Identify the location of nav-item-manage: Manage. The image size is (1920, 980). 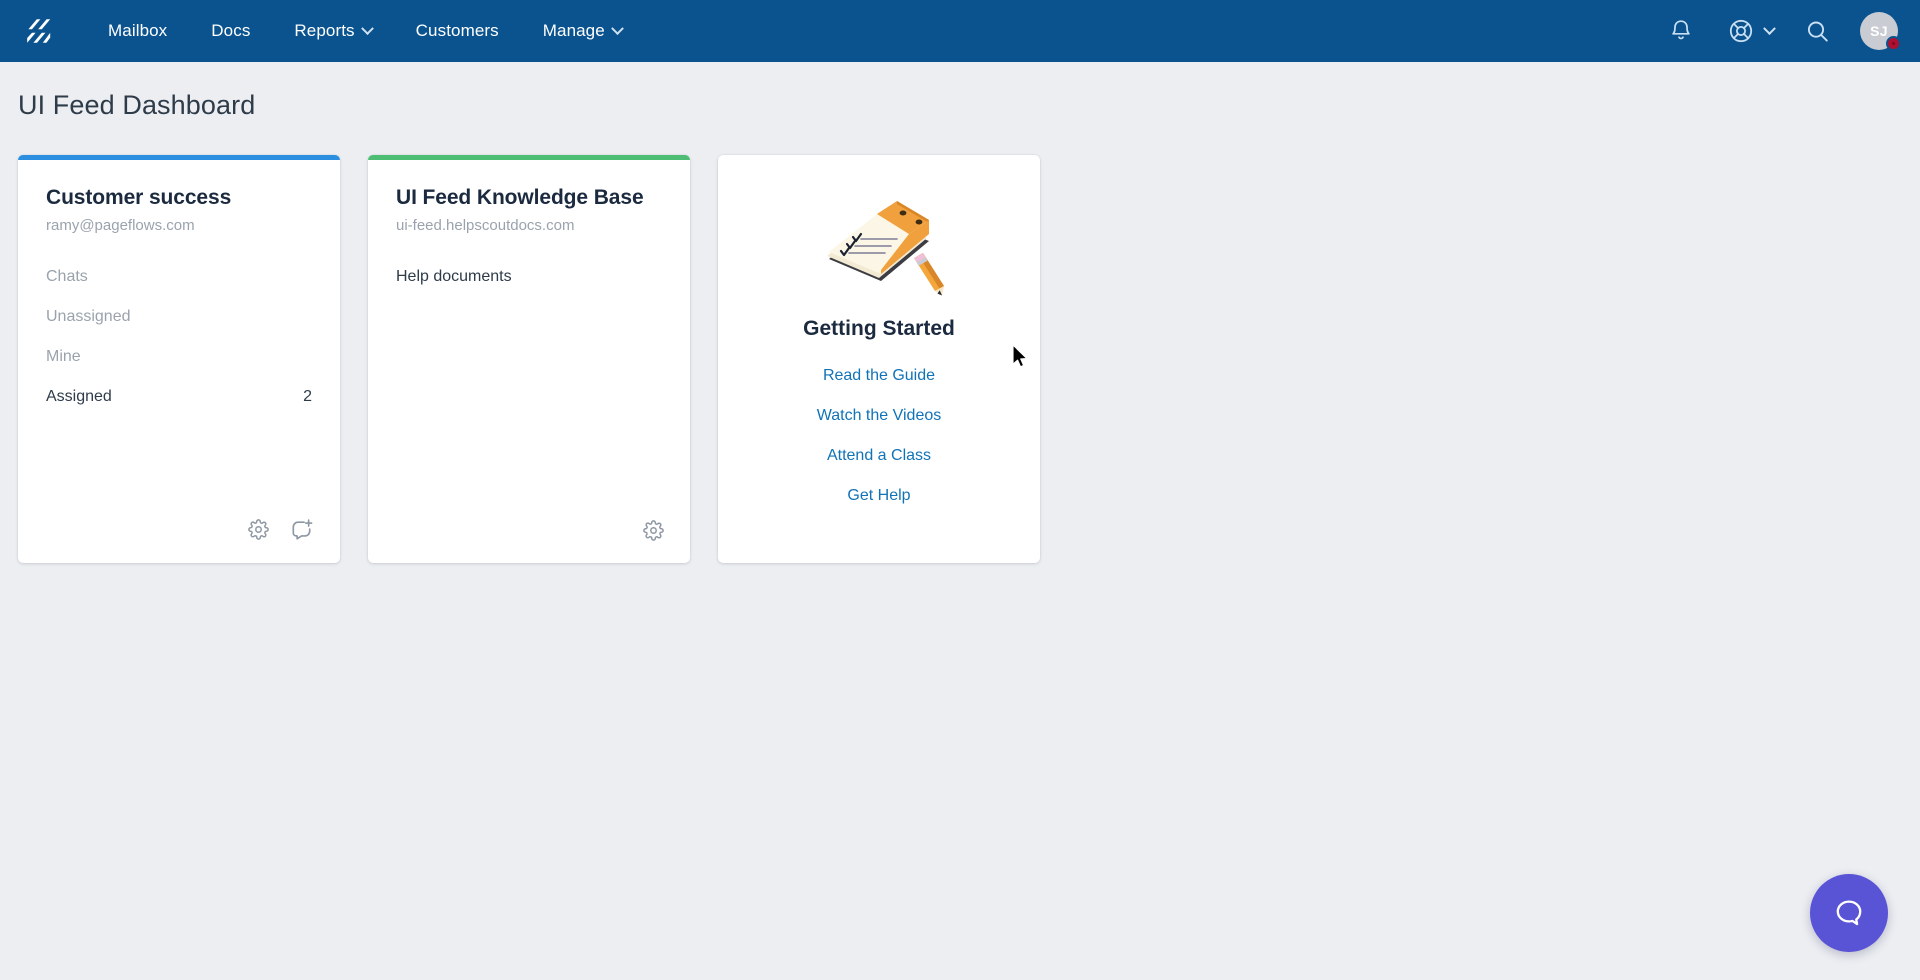
(582, 31).